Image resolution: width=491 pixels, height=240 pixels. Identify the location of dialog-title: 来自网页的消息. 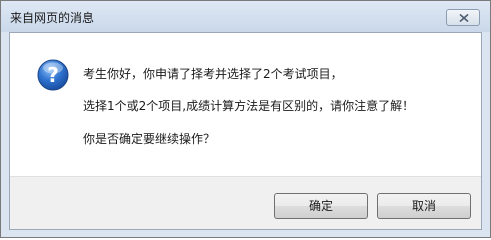
(52, 18).